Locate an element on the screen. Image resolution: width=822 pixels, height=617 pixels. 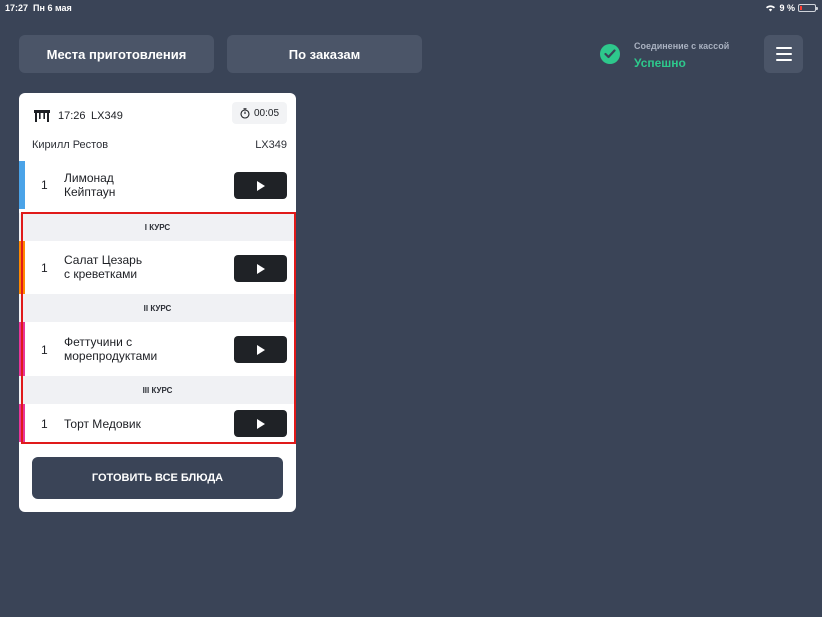
order-time: 17:26 is located at coordinates (72, 116).